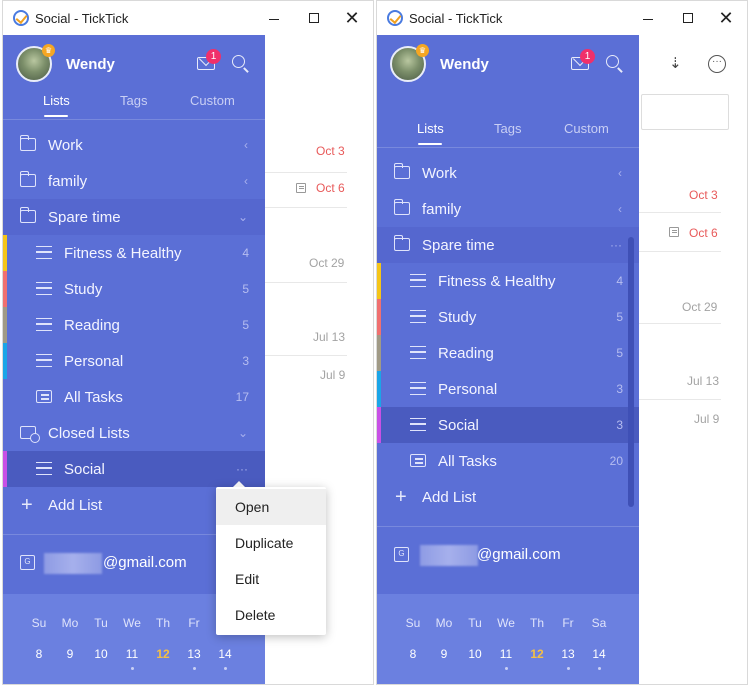  What do you see at coordinates (395, 18) in the screenshot?
I see `ticktick-logo-icon` at bounding box center [395, 18].